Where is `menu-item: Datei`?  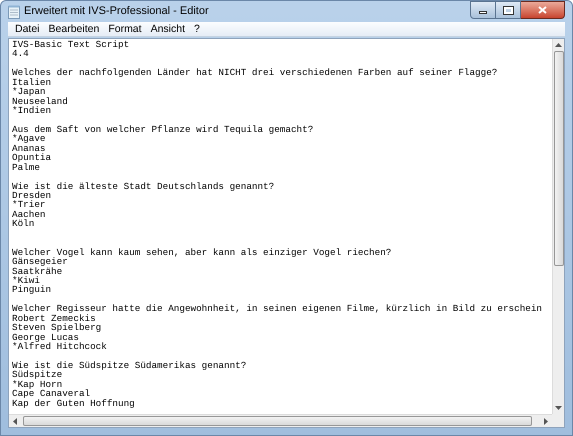 menu-item: Datei is located at coordinates (27, 29).